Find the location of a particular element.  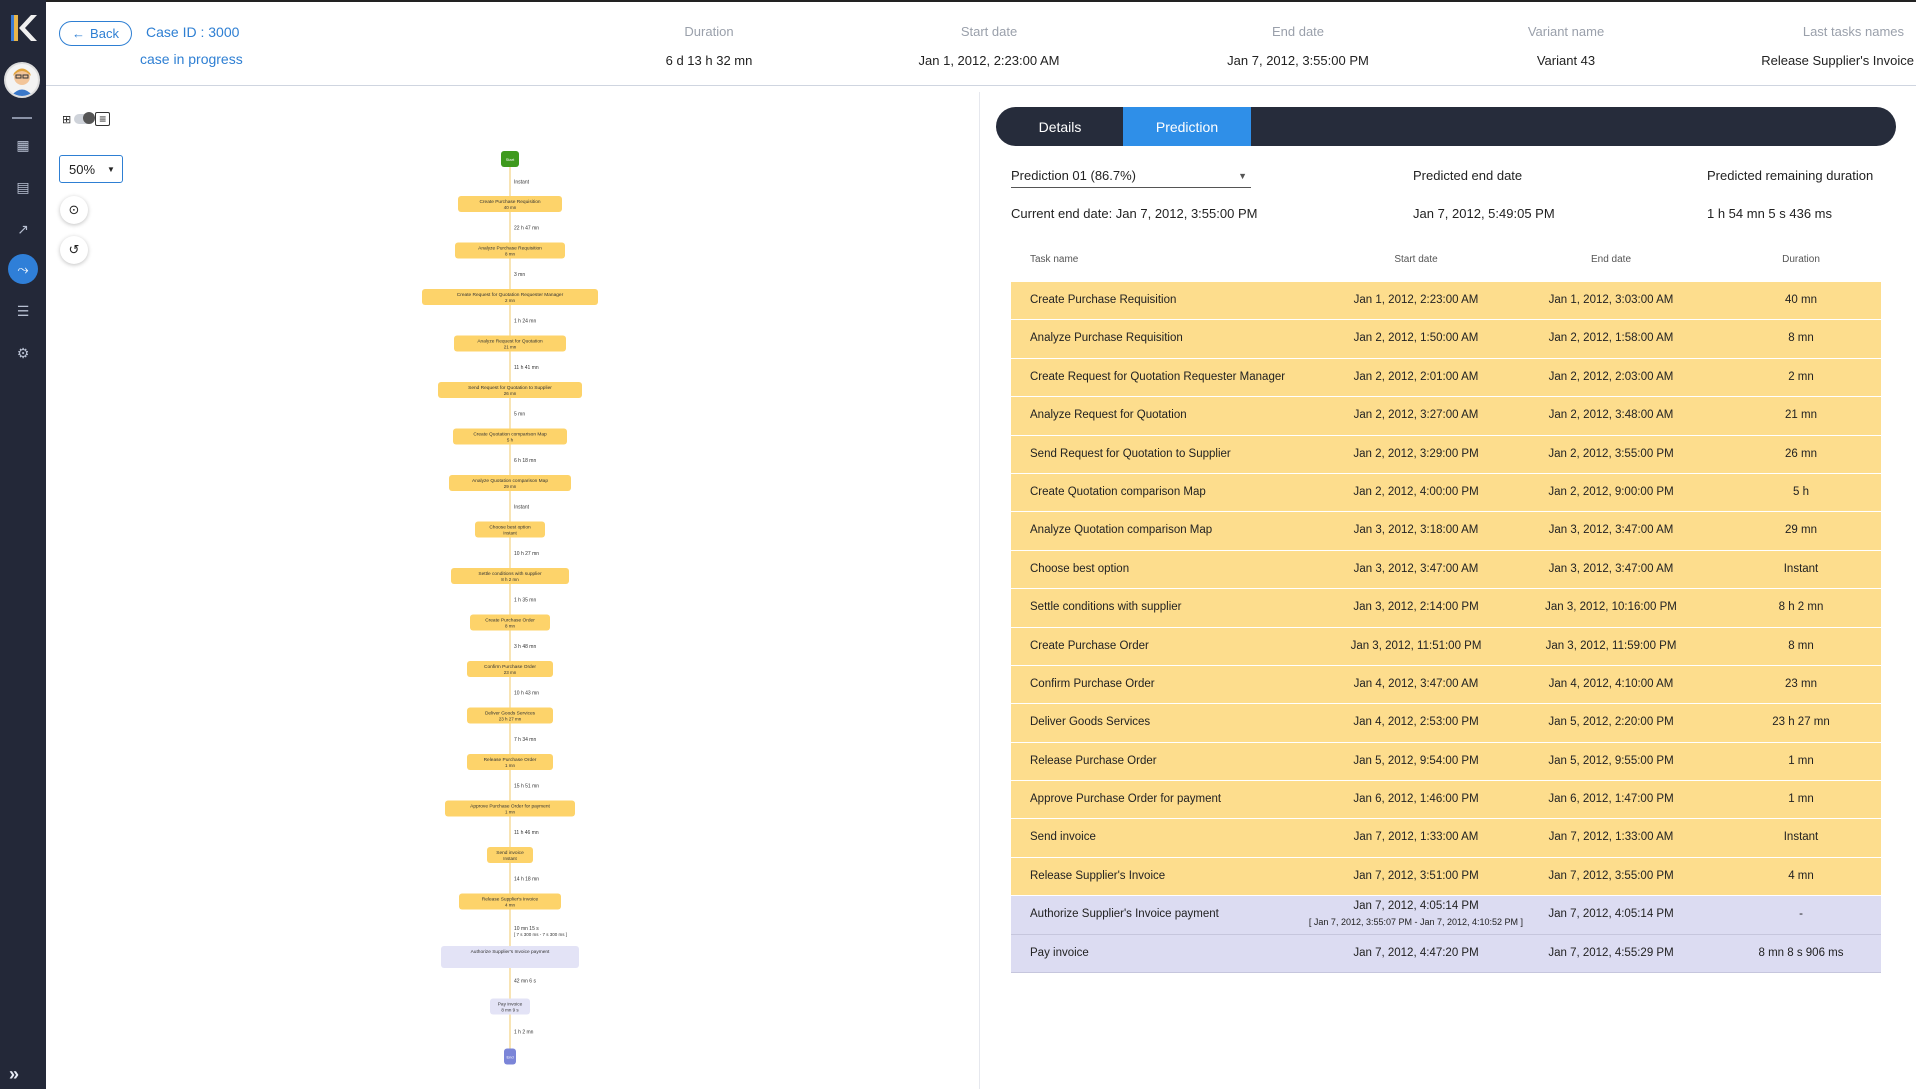

expand-nav-icon: » is located at coordinates (14, 1074).